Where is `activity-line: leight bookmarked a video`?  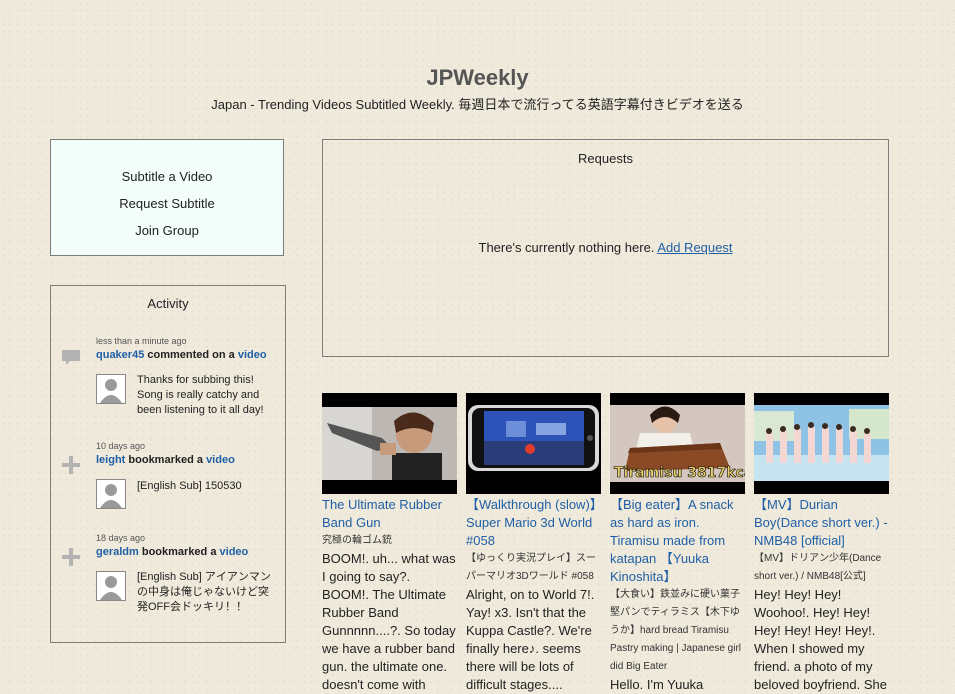
activity-line: leight bookmarked a video is located at coordinates (165, 460).